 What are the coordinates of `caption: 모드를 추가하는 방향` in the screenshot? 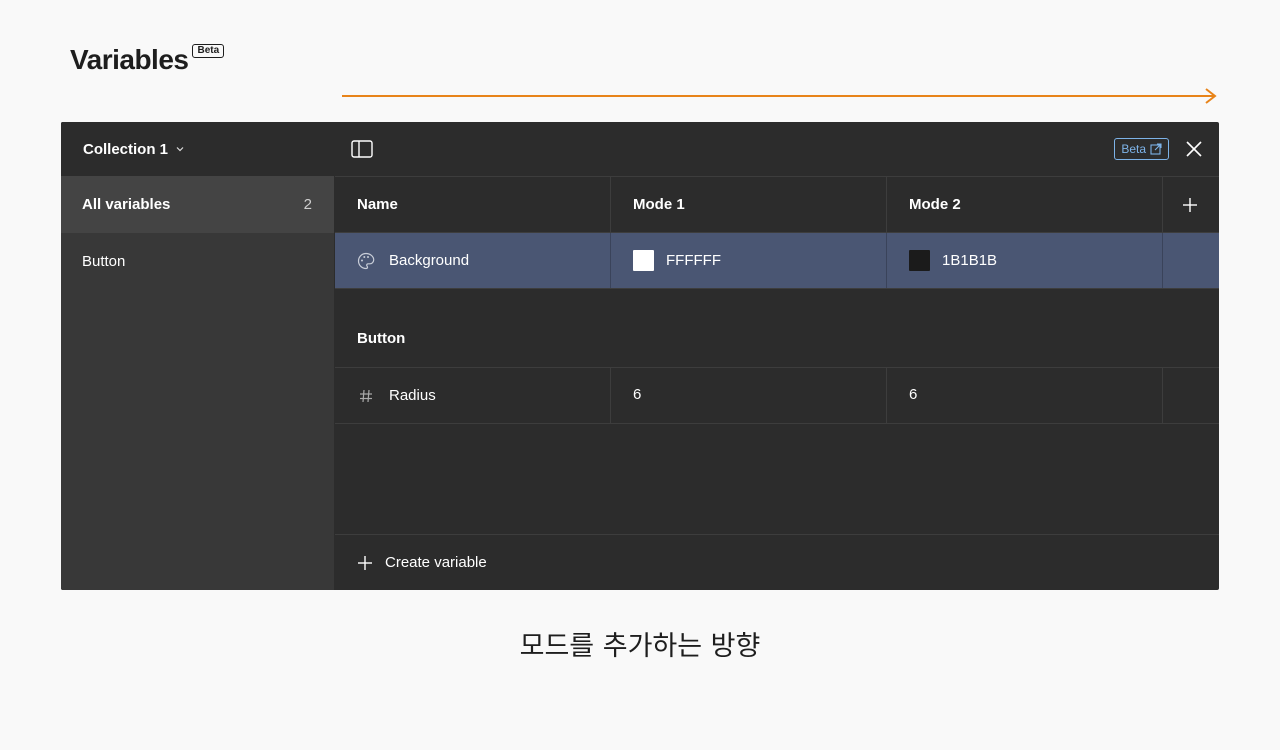 It's located at (640, 646).